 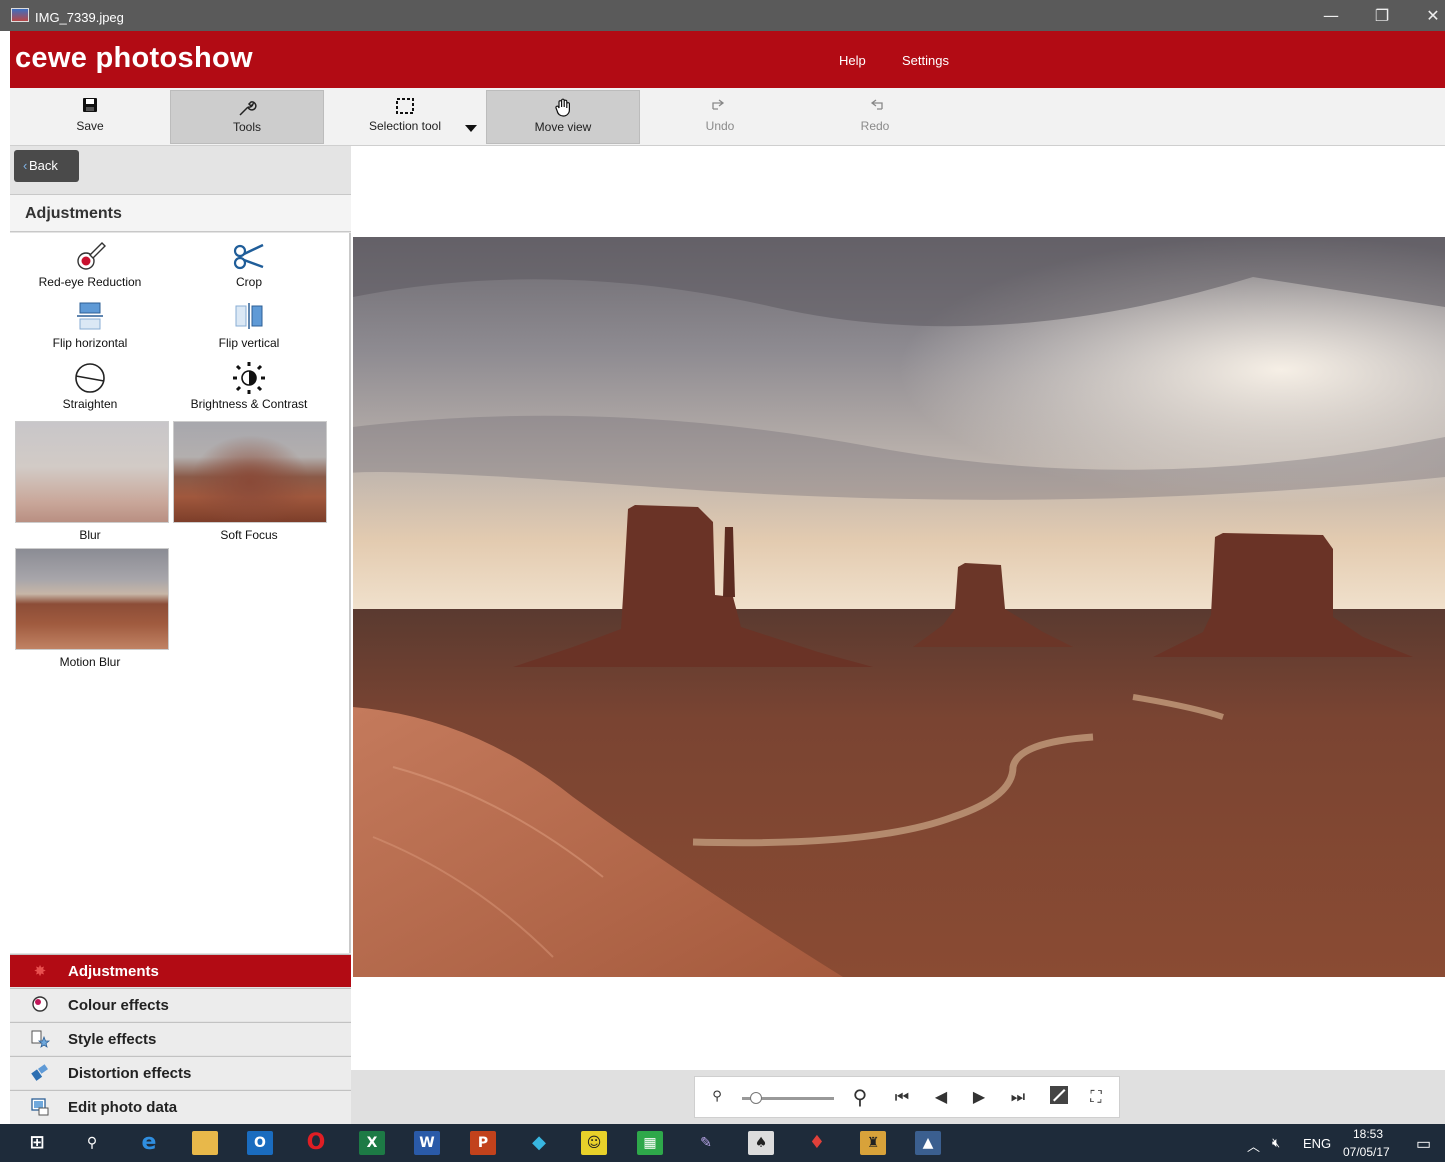 What do you see at coordinates (427, 1143) in the screenshot?
I see `word-icon: W` at bounding box center [427, 1143].